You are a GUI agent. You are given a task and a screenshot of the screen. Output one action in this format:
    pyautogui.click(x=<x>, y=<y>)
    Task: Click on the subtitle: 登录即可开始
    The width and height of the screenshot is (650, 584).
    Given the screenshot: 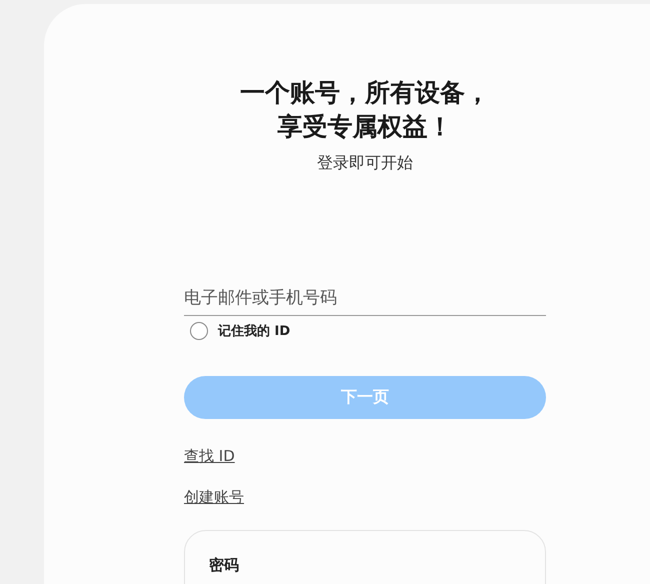 What is the action you would take?
    pyautogui.click(x=365, y=163)
    